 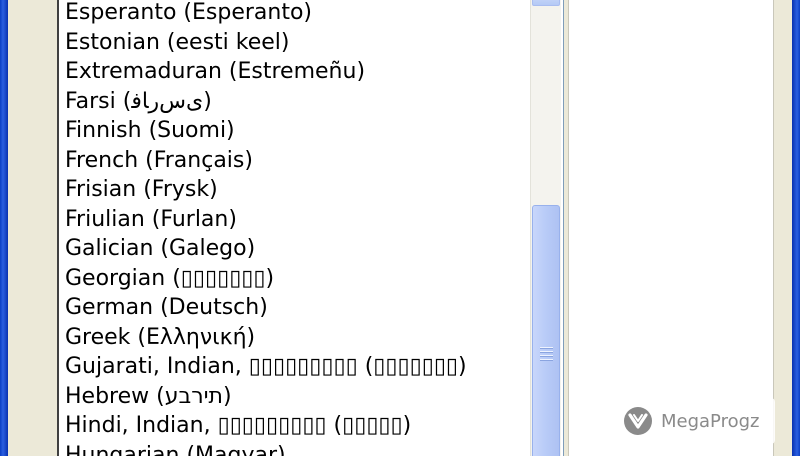 I want to click on list-item: Farsi (ﻯﺱﺭﺎﻓ), so click(x=266, y=102).